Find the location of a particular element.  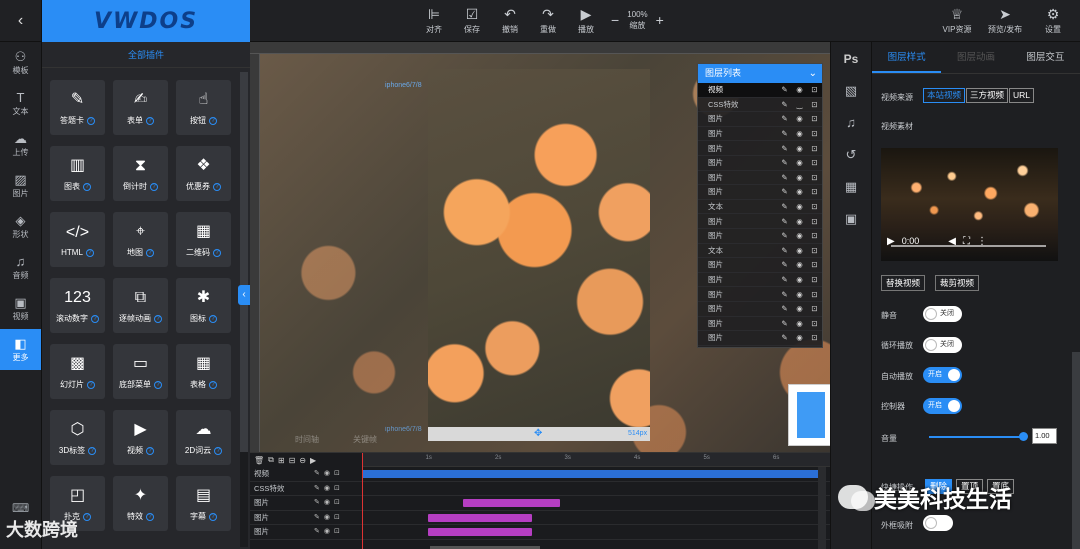

tool-play: ▶ 播放 is located at coordinates (586, 19).